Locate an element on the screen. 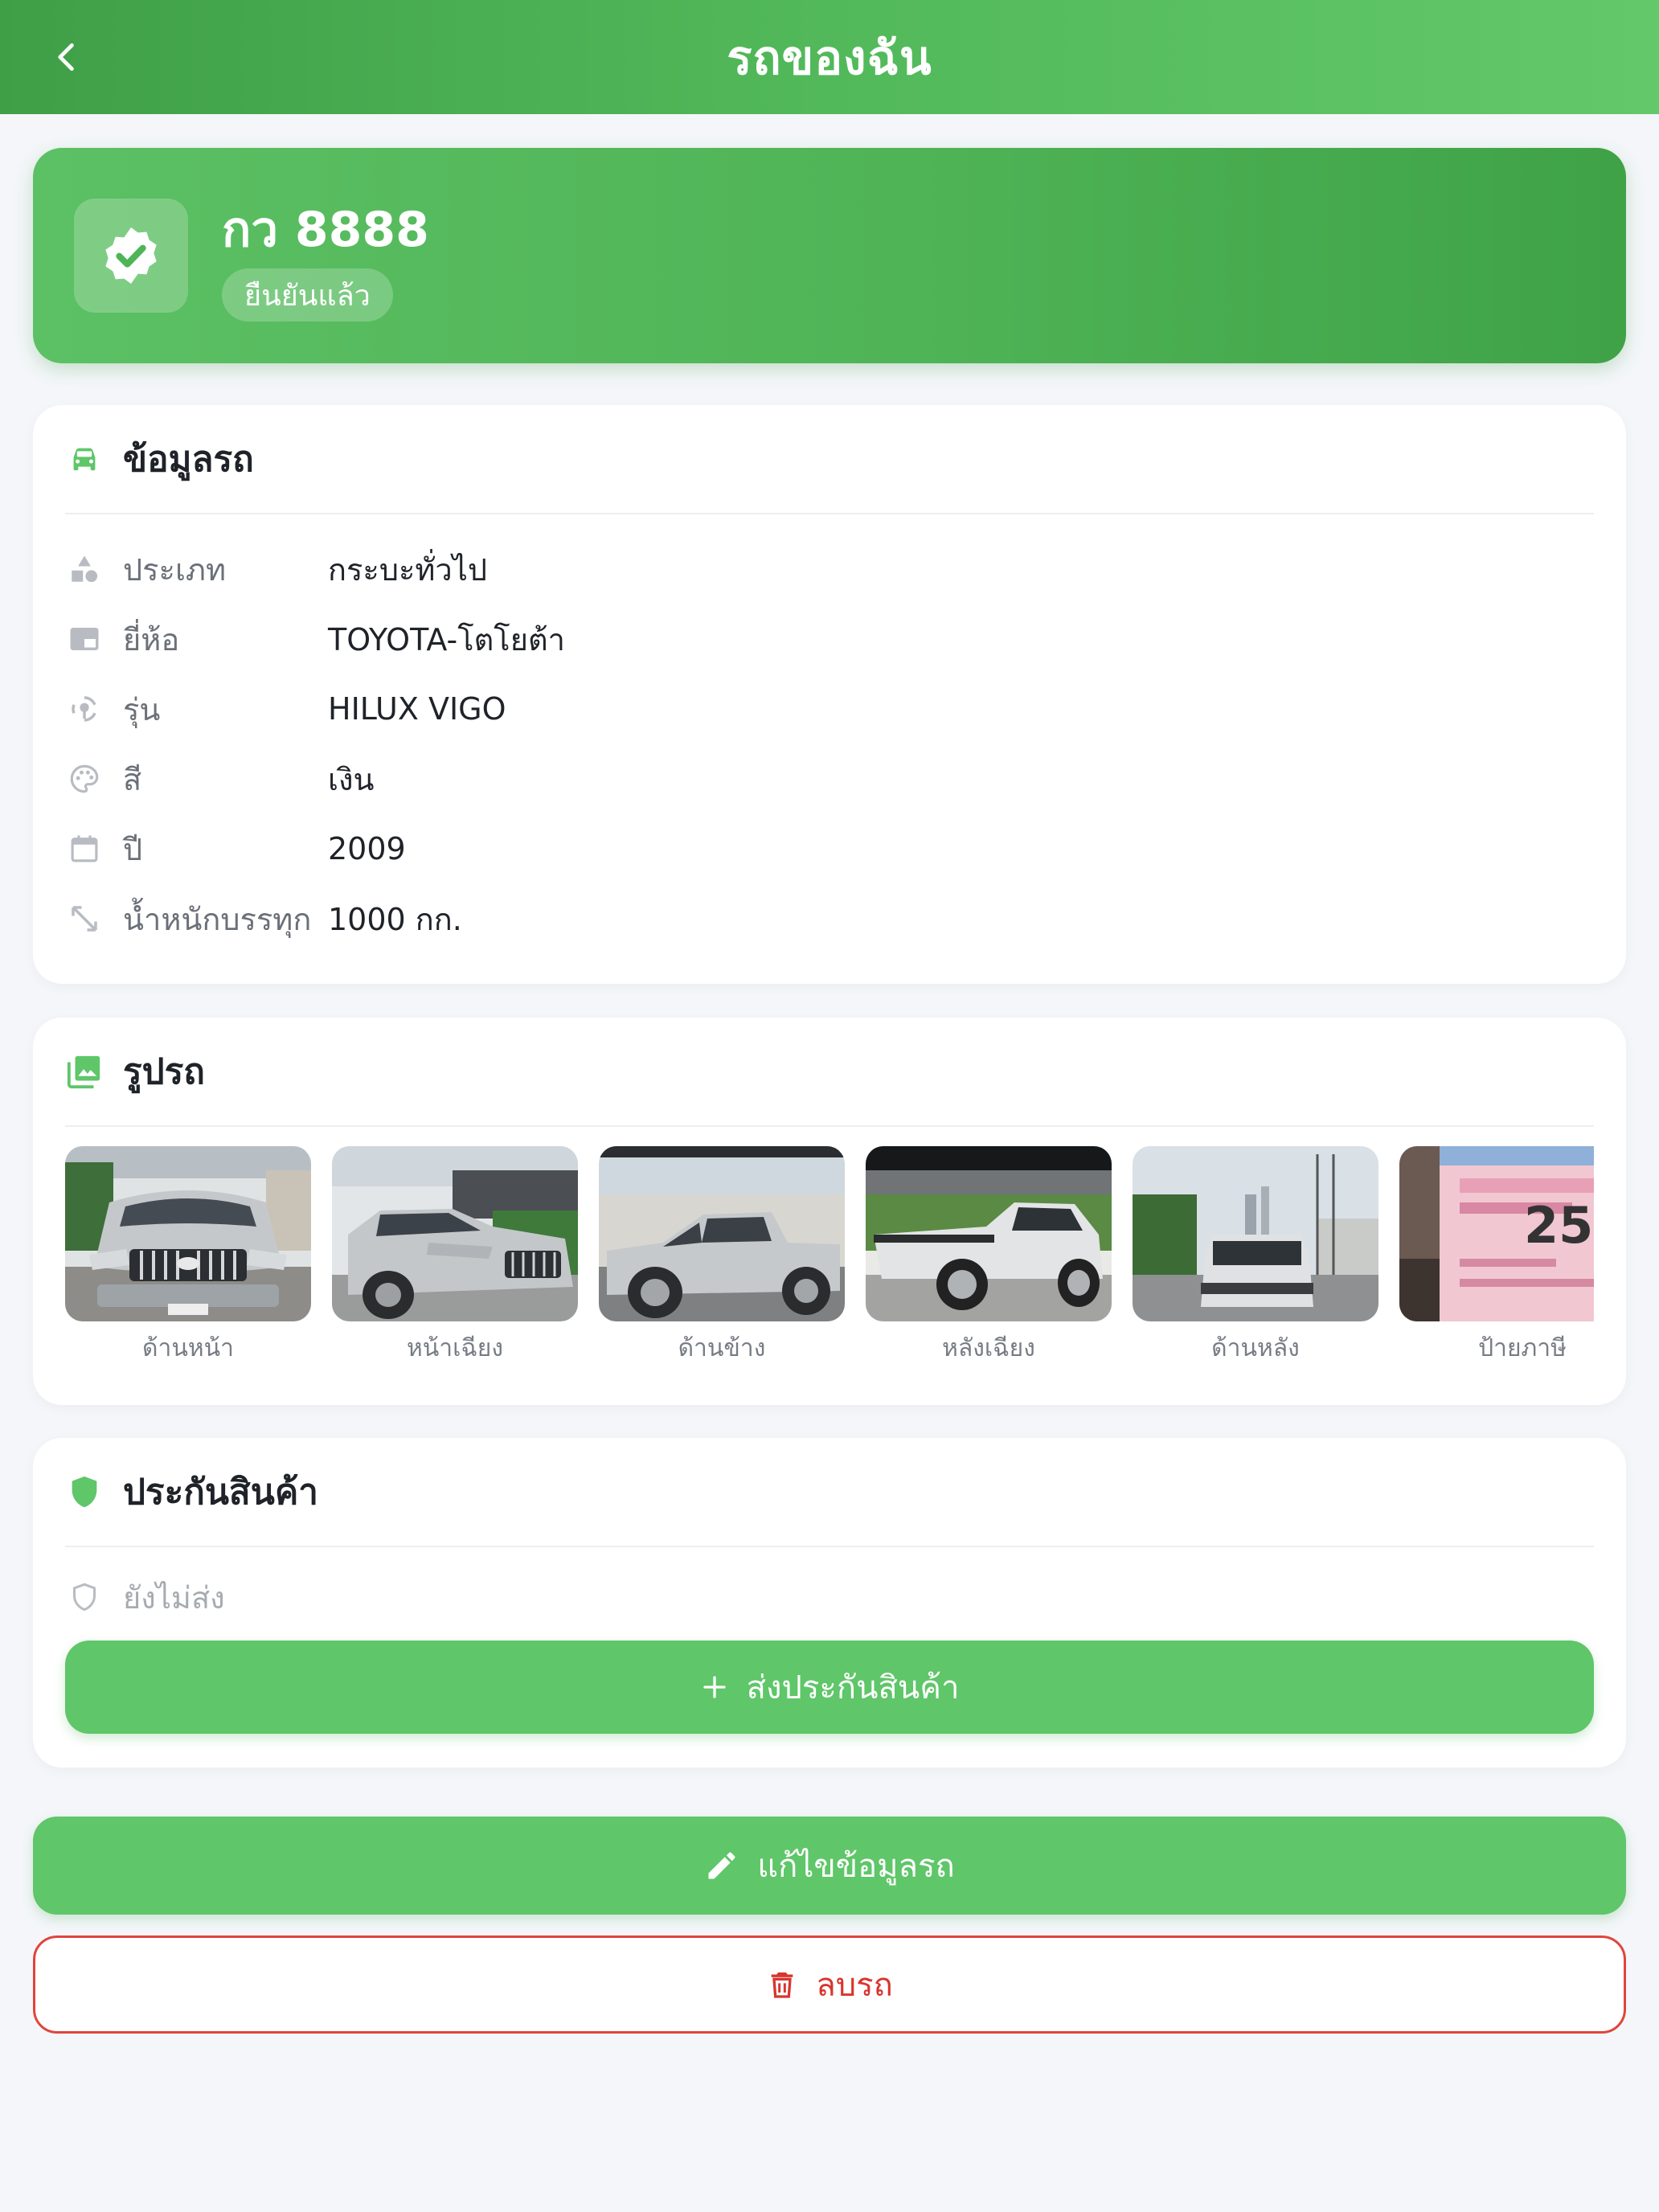 The image size is (1659, 2212). info-row-year: ปี 2009 is located at coordinates (235, 849).